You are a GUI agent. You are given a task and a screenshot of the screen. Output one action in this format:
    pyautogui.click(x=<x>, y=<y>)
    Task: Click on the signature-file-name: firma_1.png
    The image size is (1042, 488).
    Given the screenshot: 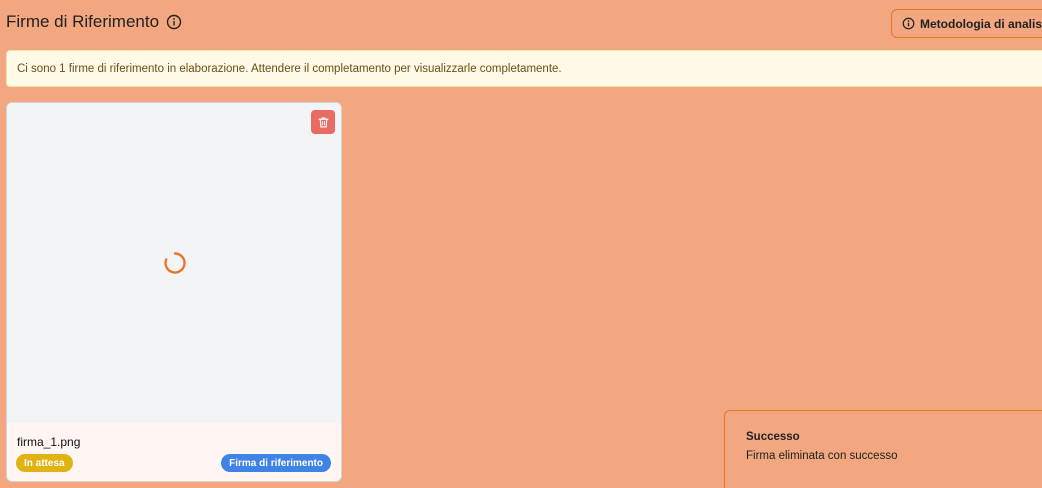 What is the action you would take?
    pyautogui.click(x=49, y=442)
    